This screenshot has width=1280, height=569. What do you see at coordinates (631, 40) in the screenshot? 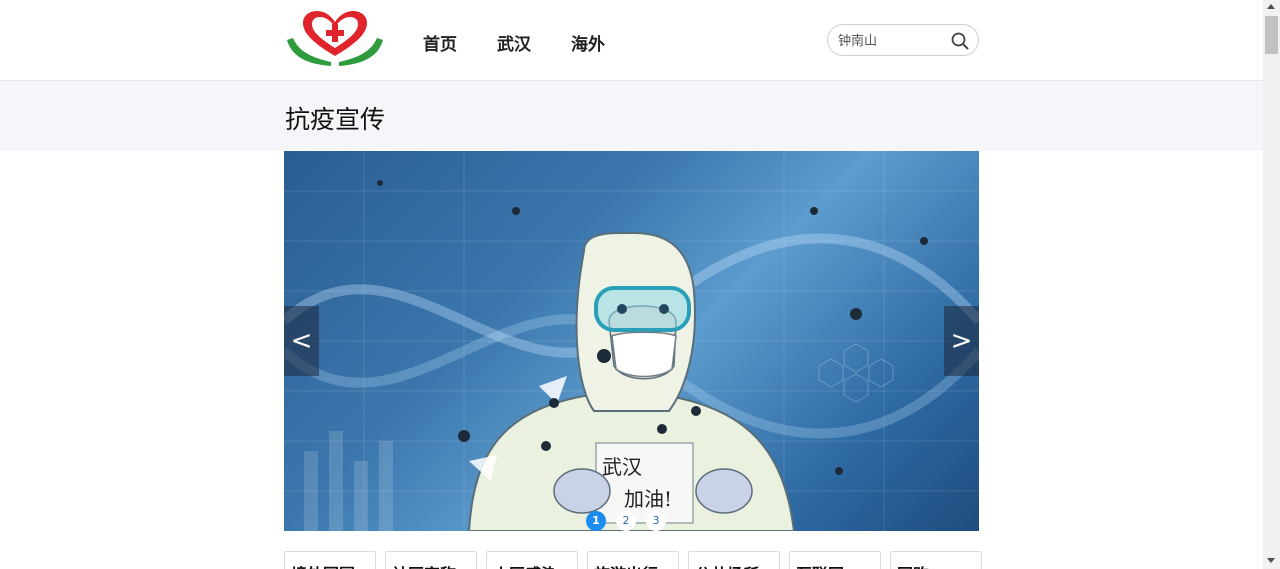
I see `top-header: 首页 武汉 海外` at bounding box center [631, 40].